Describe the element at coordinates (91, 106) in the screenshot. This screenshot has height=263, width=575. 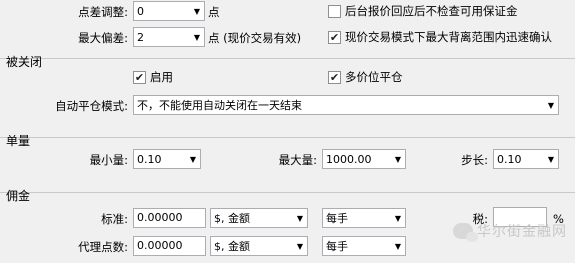
I see `auto-close-label: 自动平仓模式:` at that location.